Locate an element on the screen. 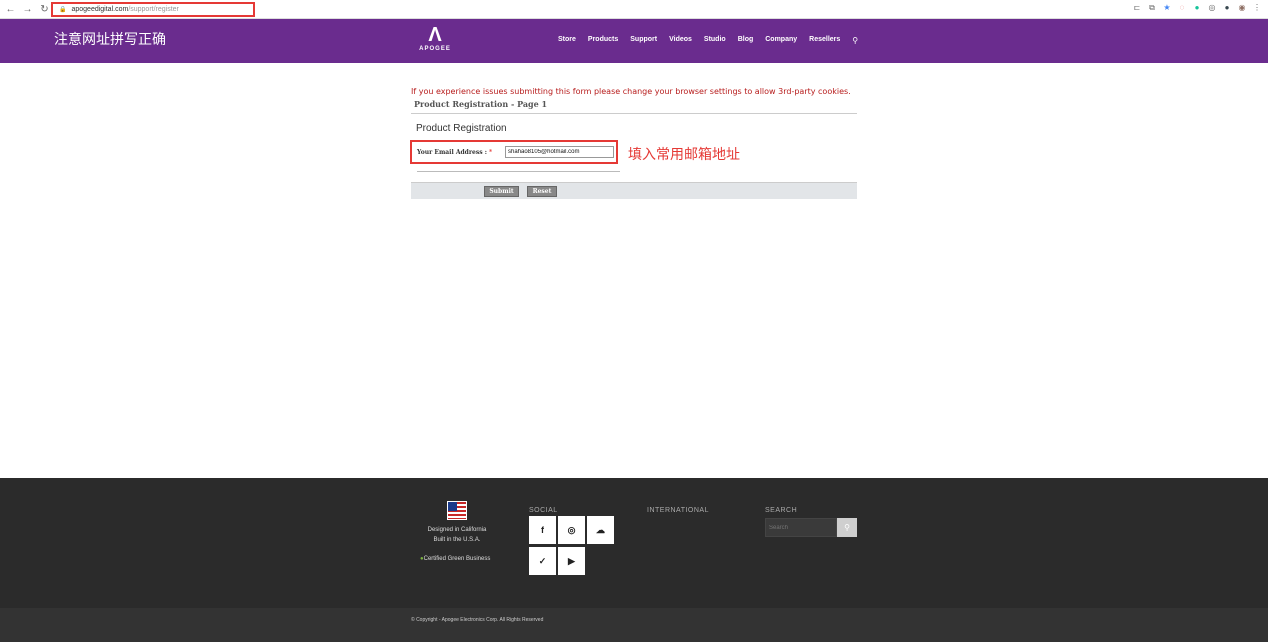  bookmark-star-icon: ★ is located at coordinates (1167, 8).